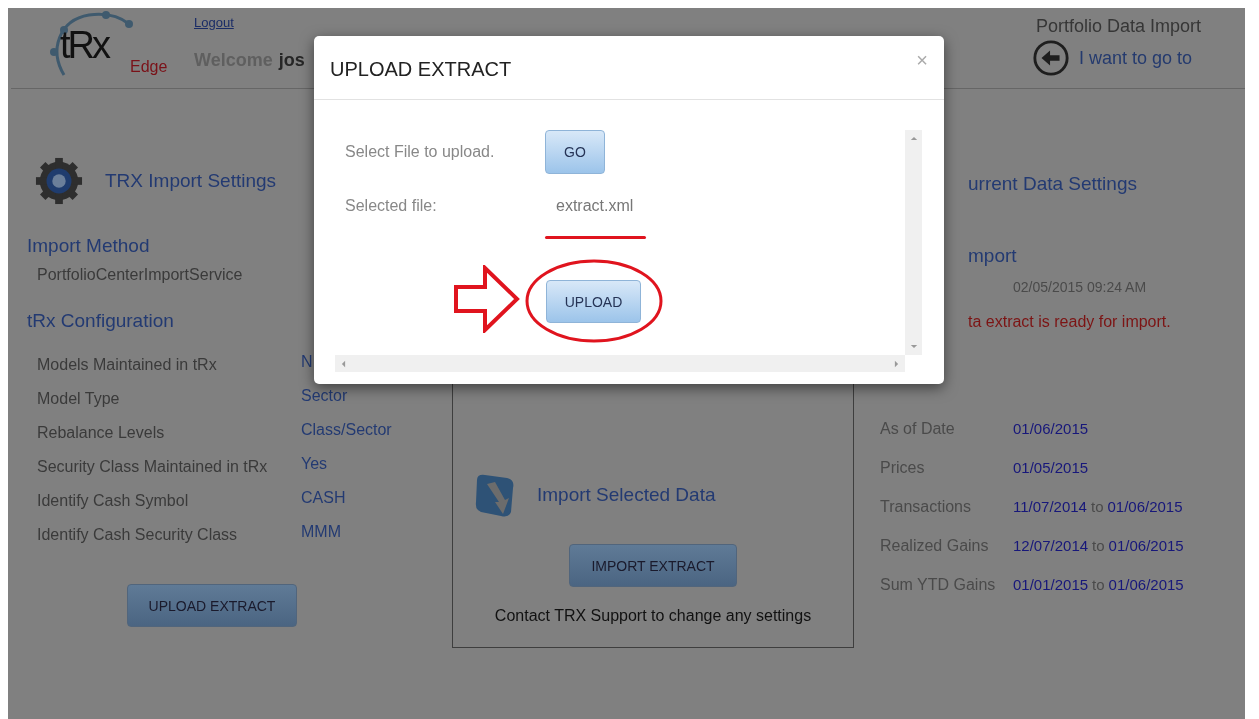 The height and width of the screenshot is (719, 1259). What do you see at coordinates (291, 60) in the screenshot?
I see `user-name: jos` at bounding box center [291, 60].